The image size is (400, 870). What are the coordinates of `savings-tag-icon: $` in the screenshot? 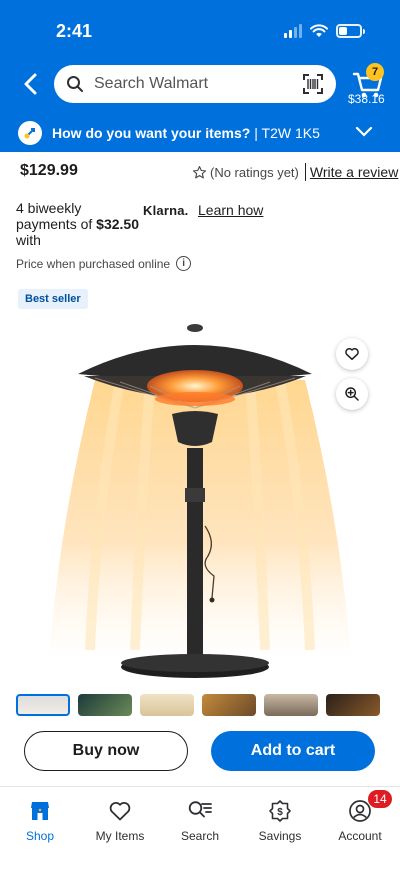 It's located at (280, 811).